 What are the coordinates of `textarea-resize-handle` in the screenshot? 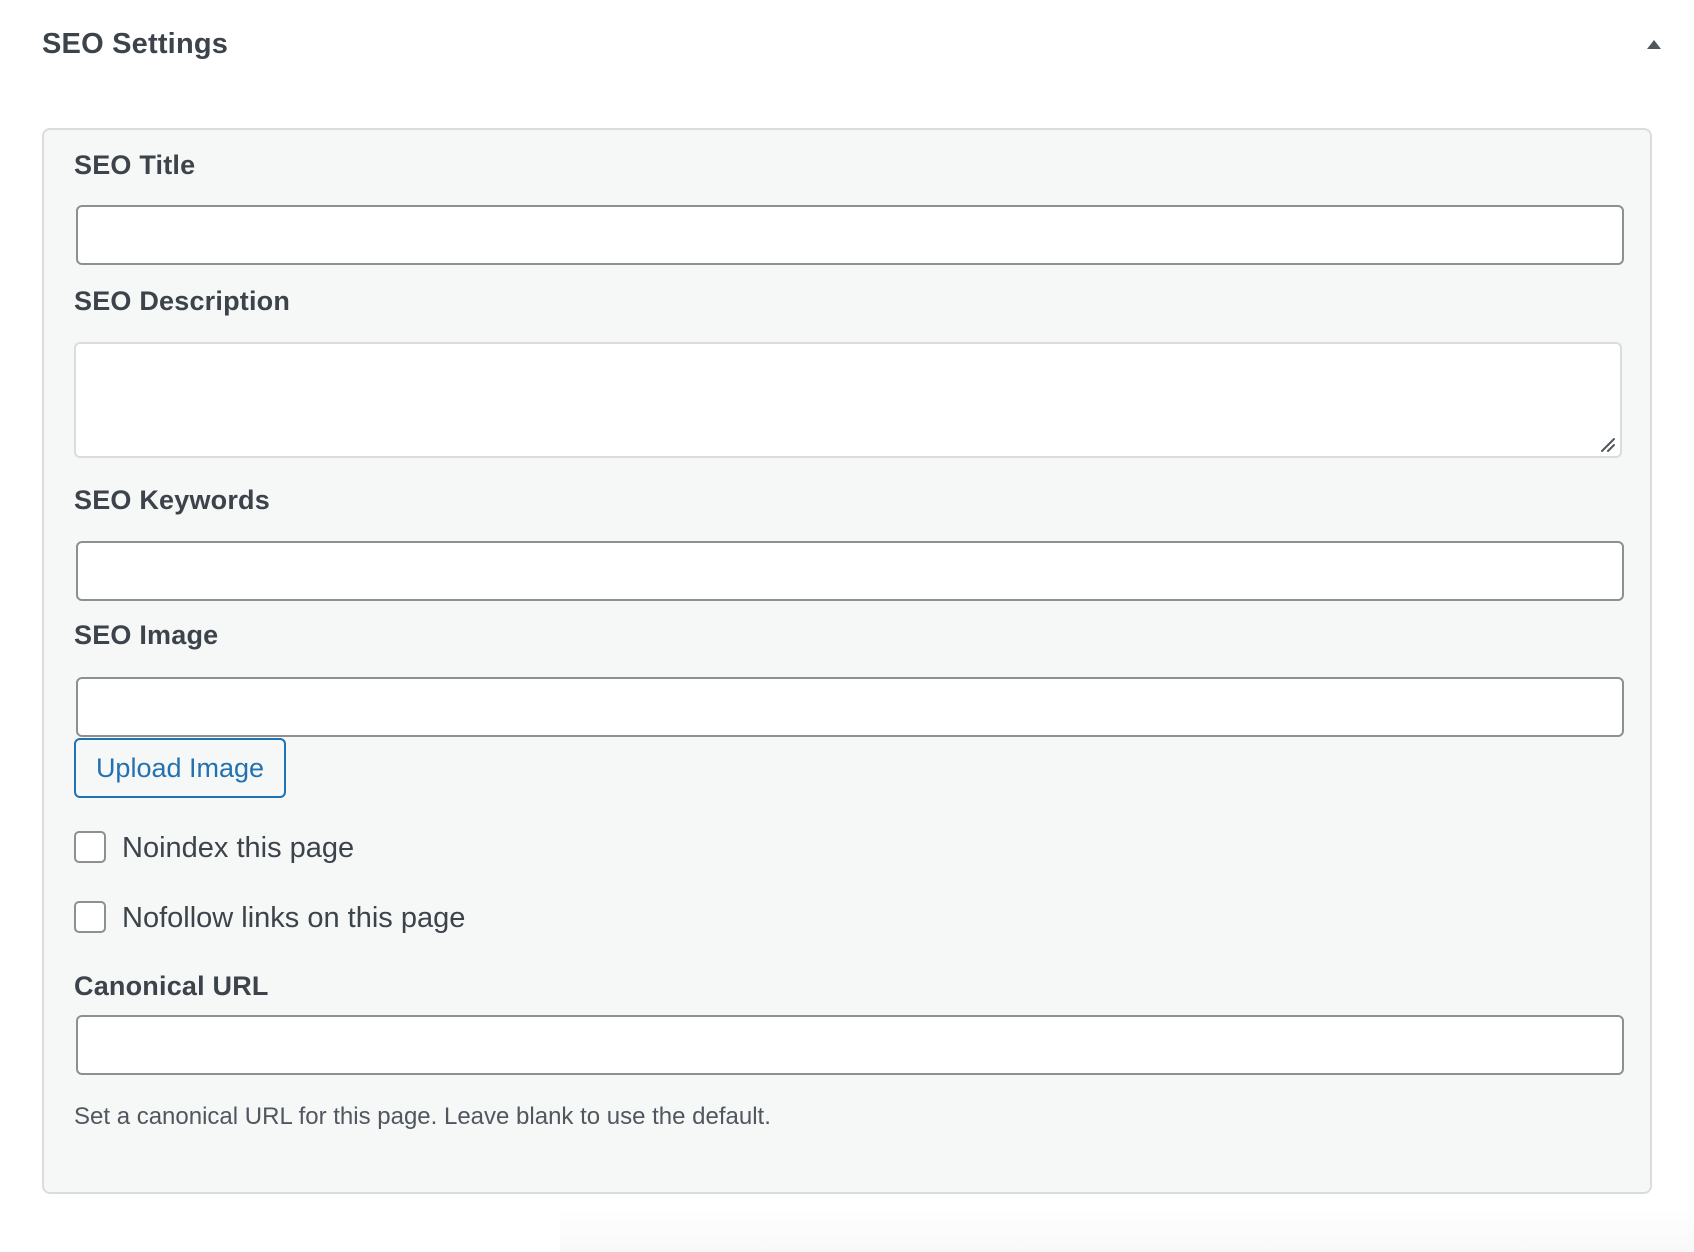 It's located at (1608, 445).